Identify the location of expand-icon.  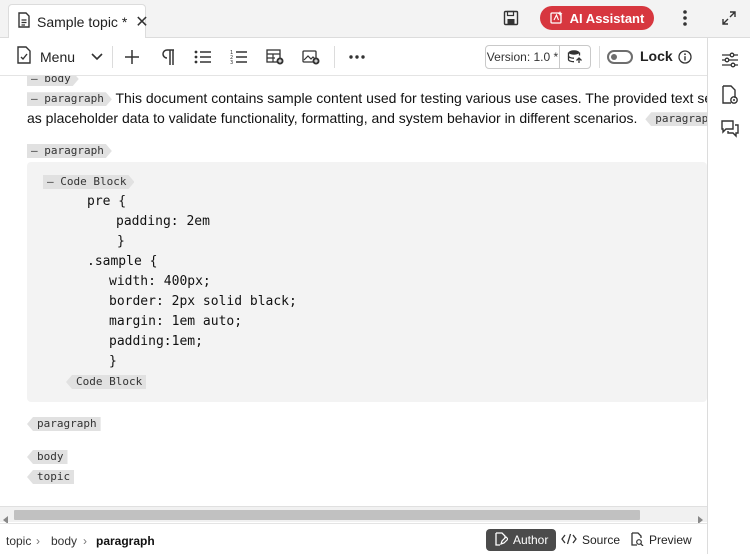
(729, 18).